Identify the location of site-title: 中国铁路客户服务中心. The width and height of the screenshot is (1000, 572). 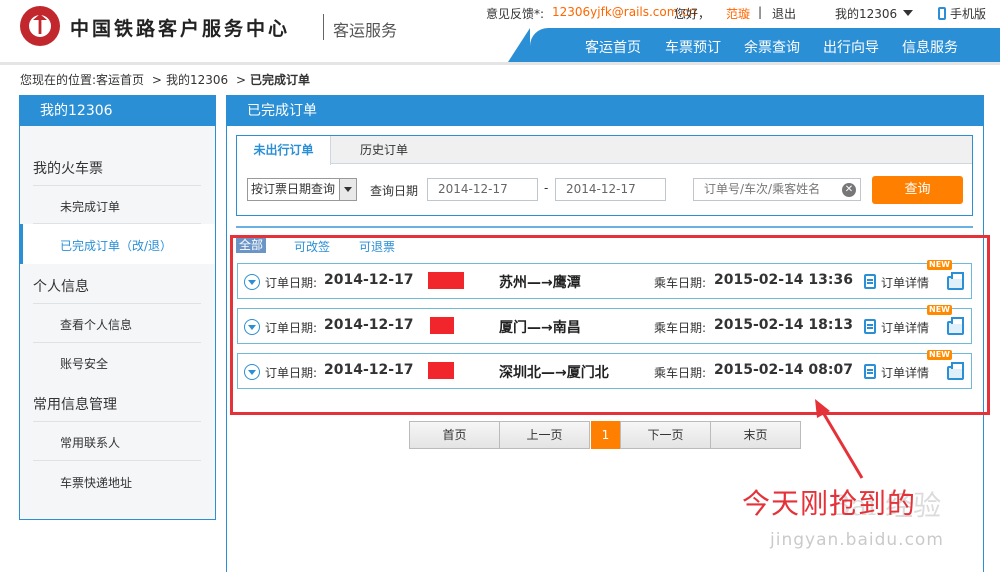
(180, 27).